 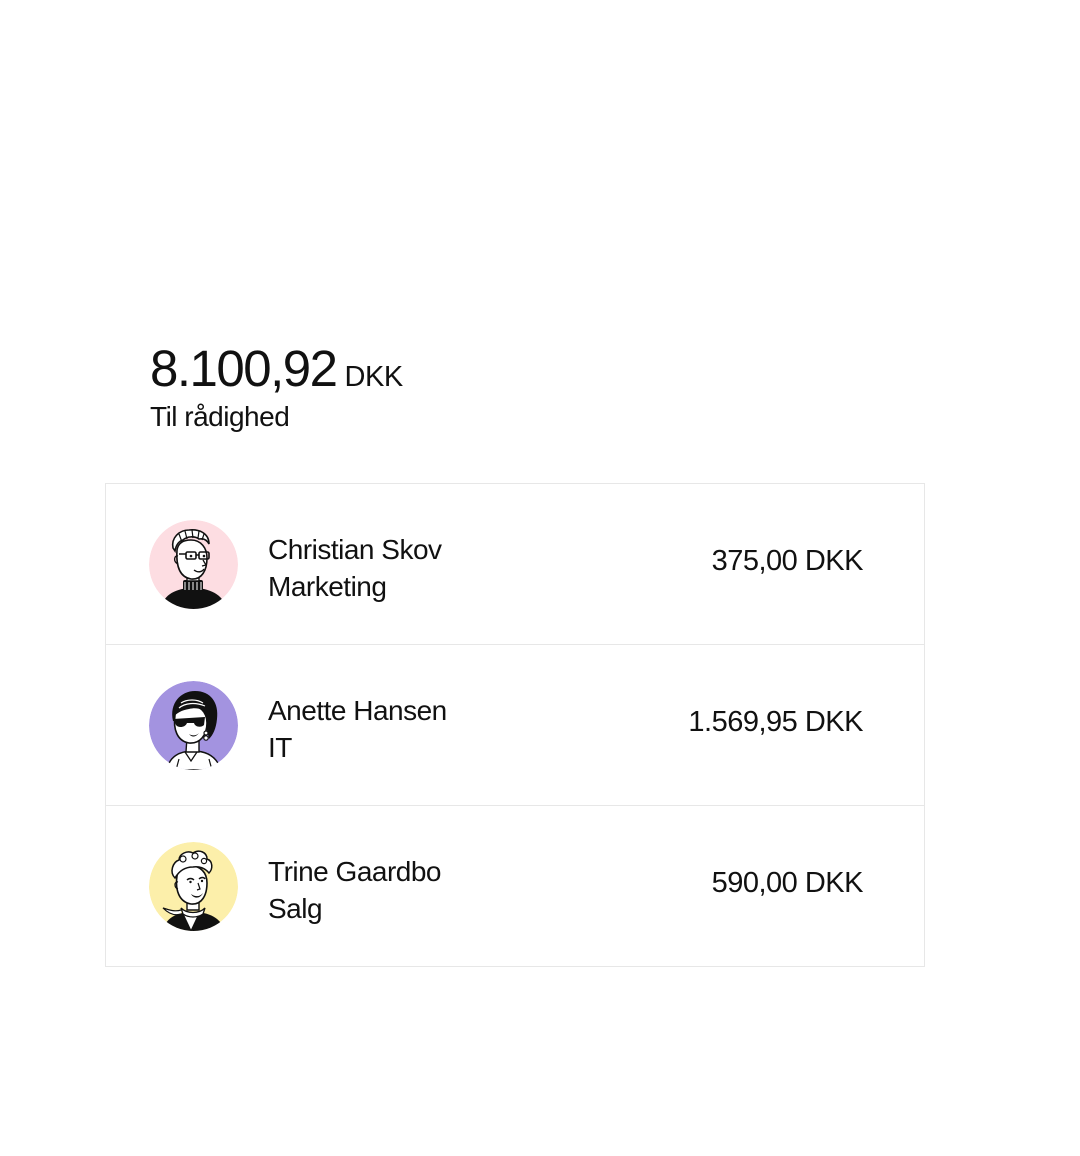 What do you see at coordinates (244, 368) in the screenshot?
I see `balance-amount: 8.100,92` at bounding box center [244, 368].